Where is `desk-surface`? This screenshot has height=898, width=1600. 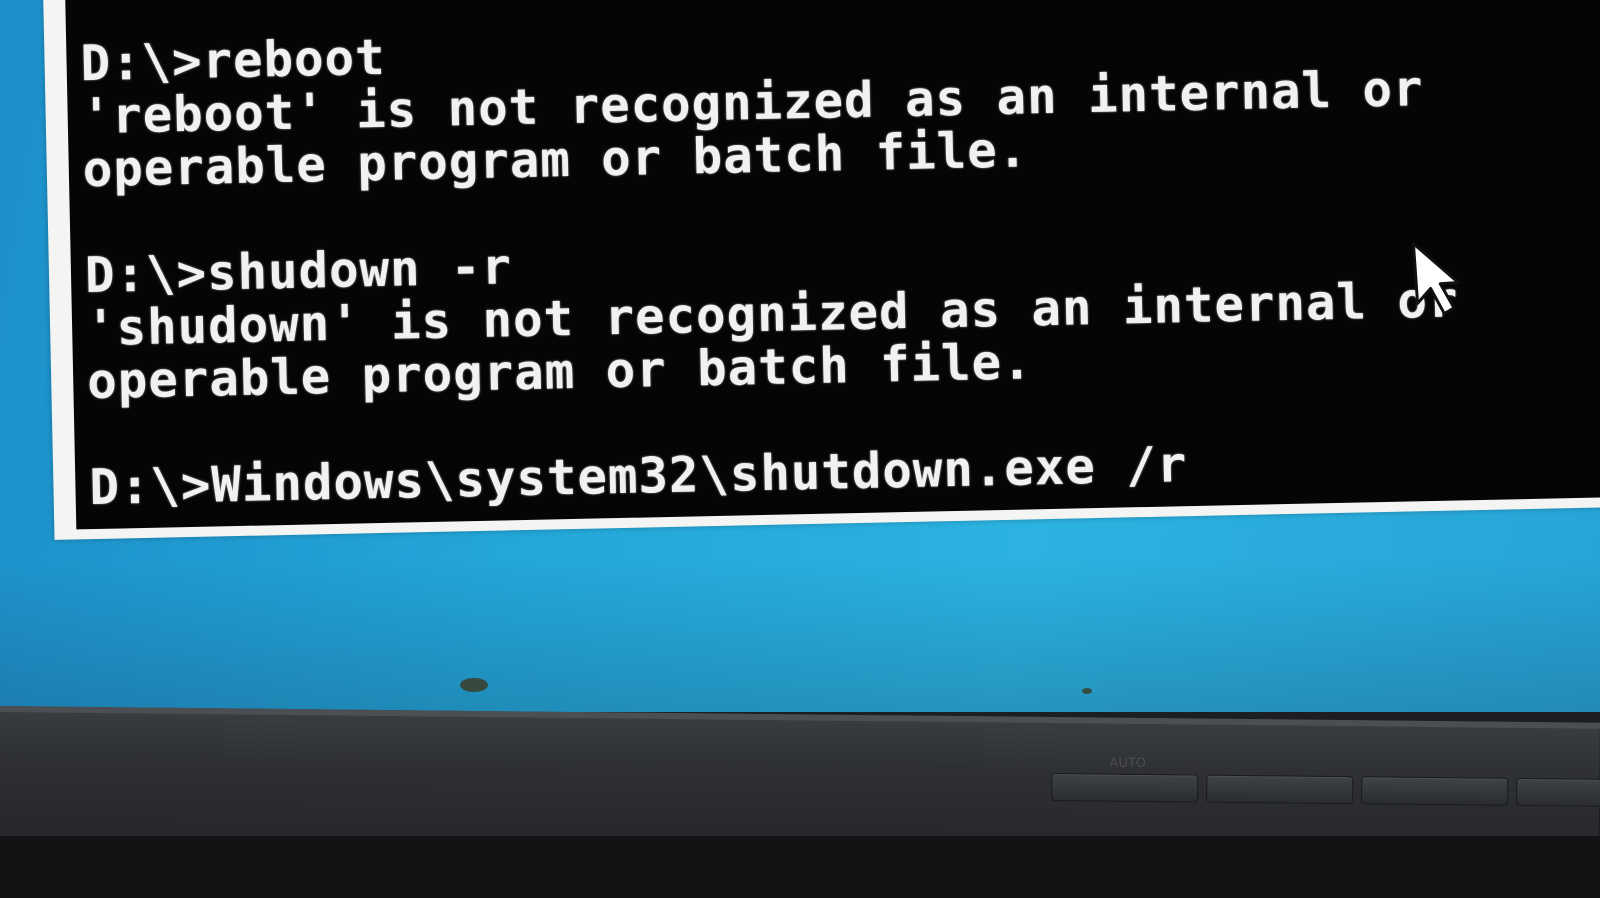 desk-surface is located at coordinates (800, 867).